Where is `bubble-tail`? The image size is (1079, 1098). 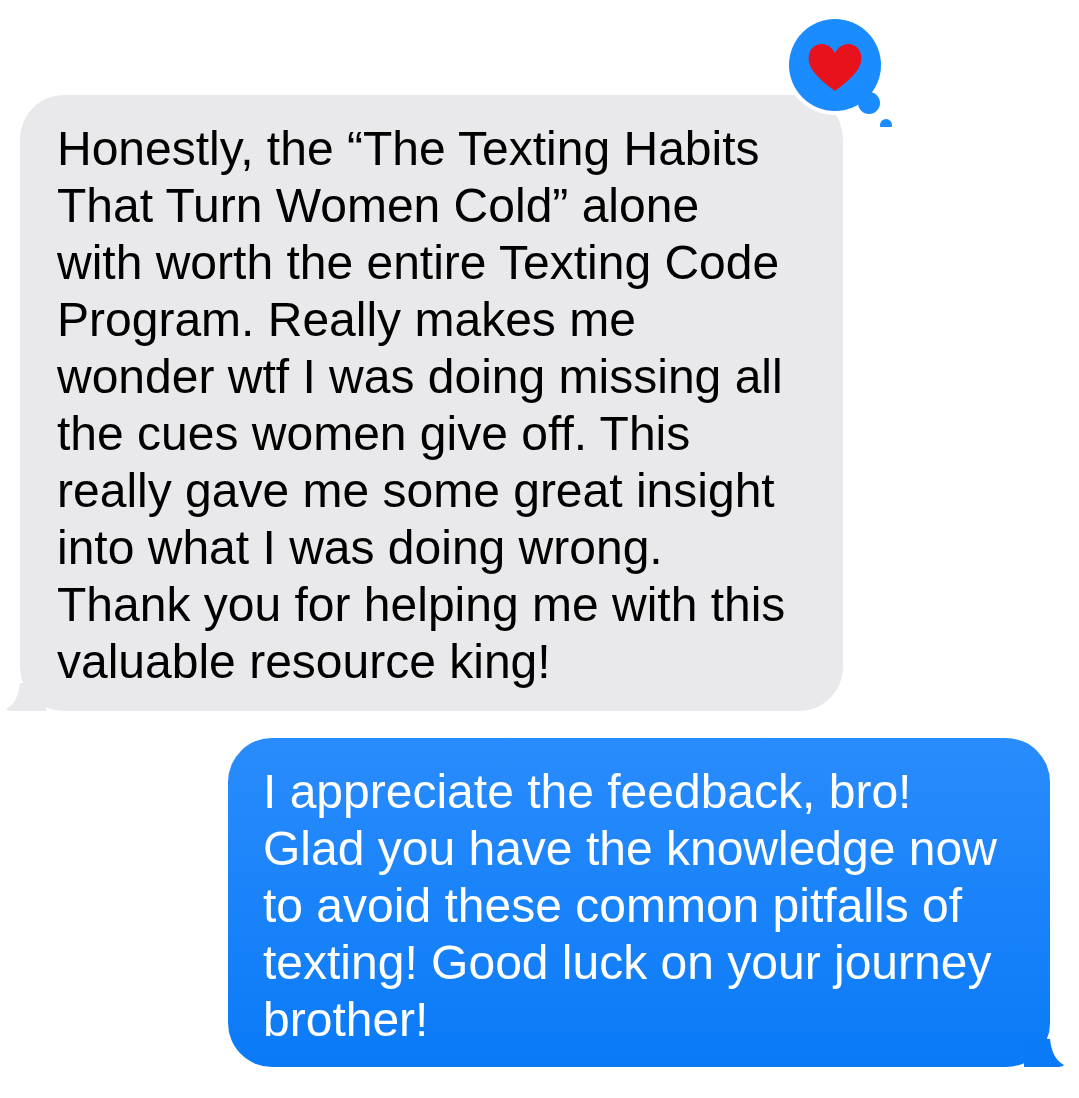 bubble-tail is located at coordinates (1044, 1053).